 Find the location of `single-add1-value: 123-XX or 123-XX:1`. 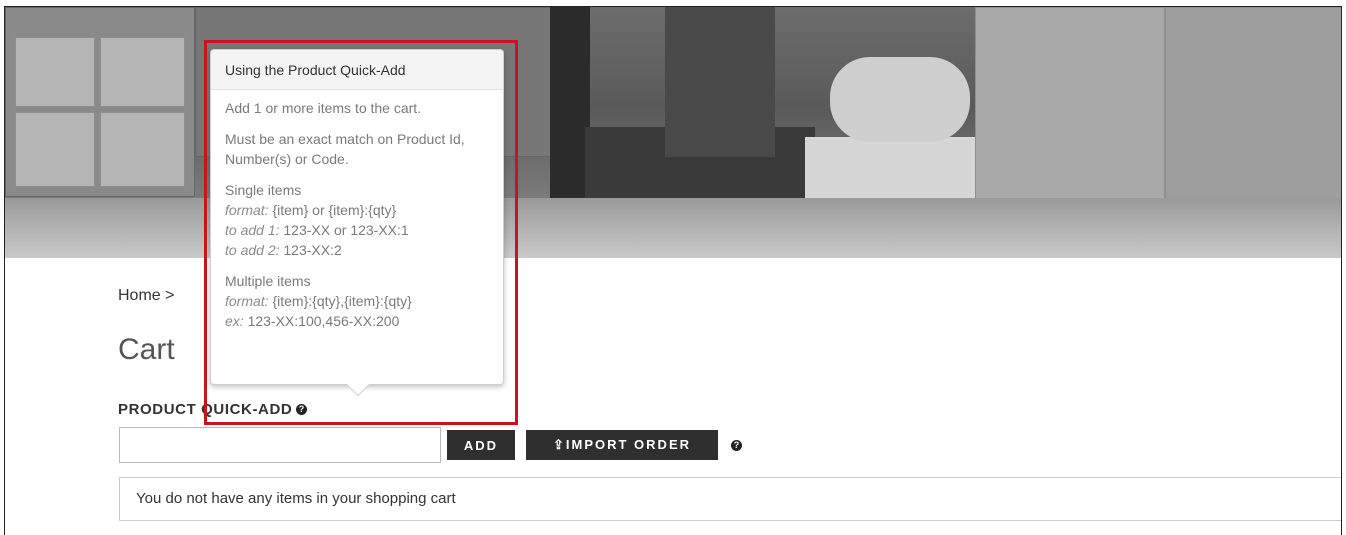

single-add1-value: 123-XX or 123-XX:1 is located at coordinates (346, 230).